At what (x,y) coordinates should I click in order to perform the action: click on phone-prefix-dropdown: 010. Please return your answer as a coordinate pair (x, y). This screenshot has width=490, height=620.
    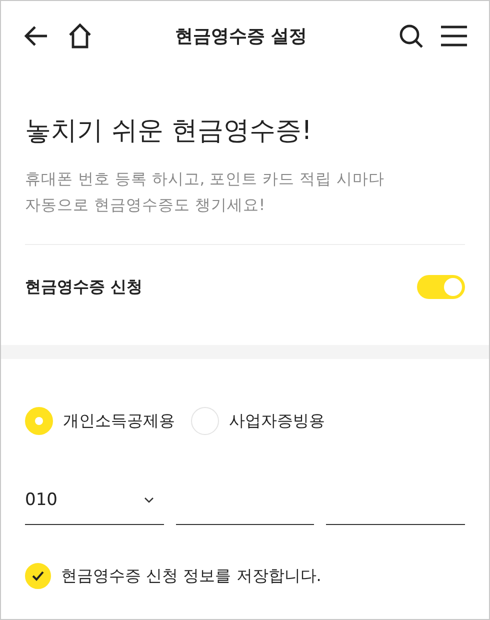
    Looking at the image, I should click on (94, 504).